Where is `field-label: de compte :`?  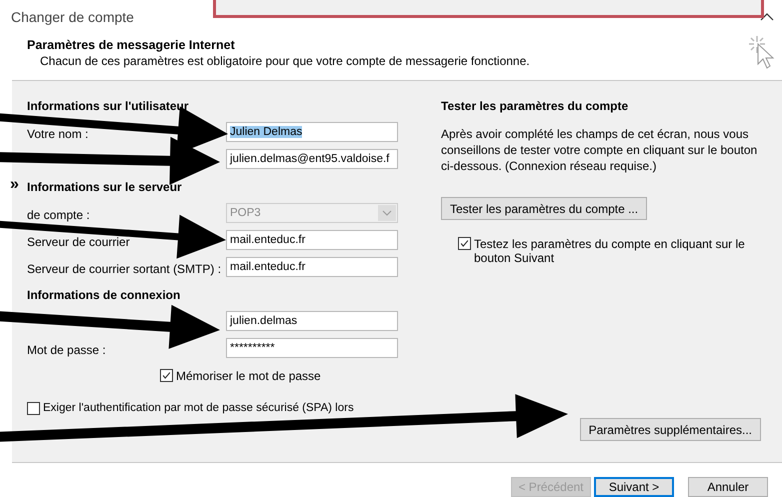 field-label: de compte : is located at coordinates (59, 214).